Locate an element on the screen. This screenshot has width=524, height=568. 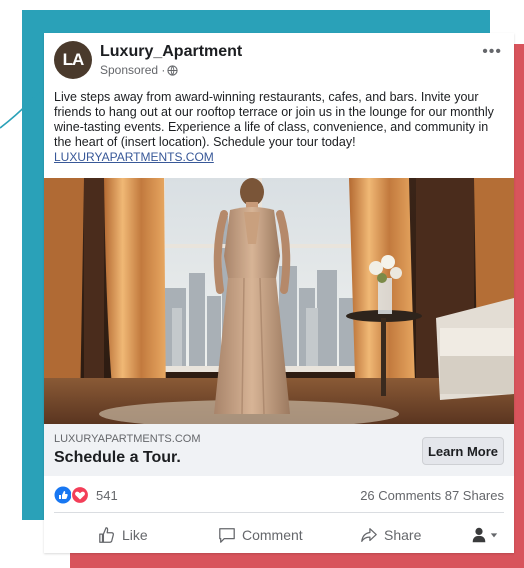
link-preview-domain: LUXURYAPARTMENTS.COM is located at coordinates (127, 439).